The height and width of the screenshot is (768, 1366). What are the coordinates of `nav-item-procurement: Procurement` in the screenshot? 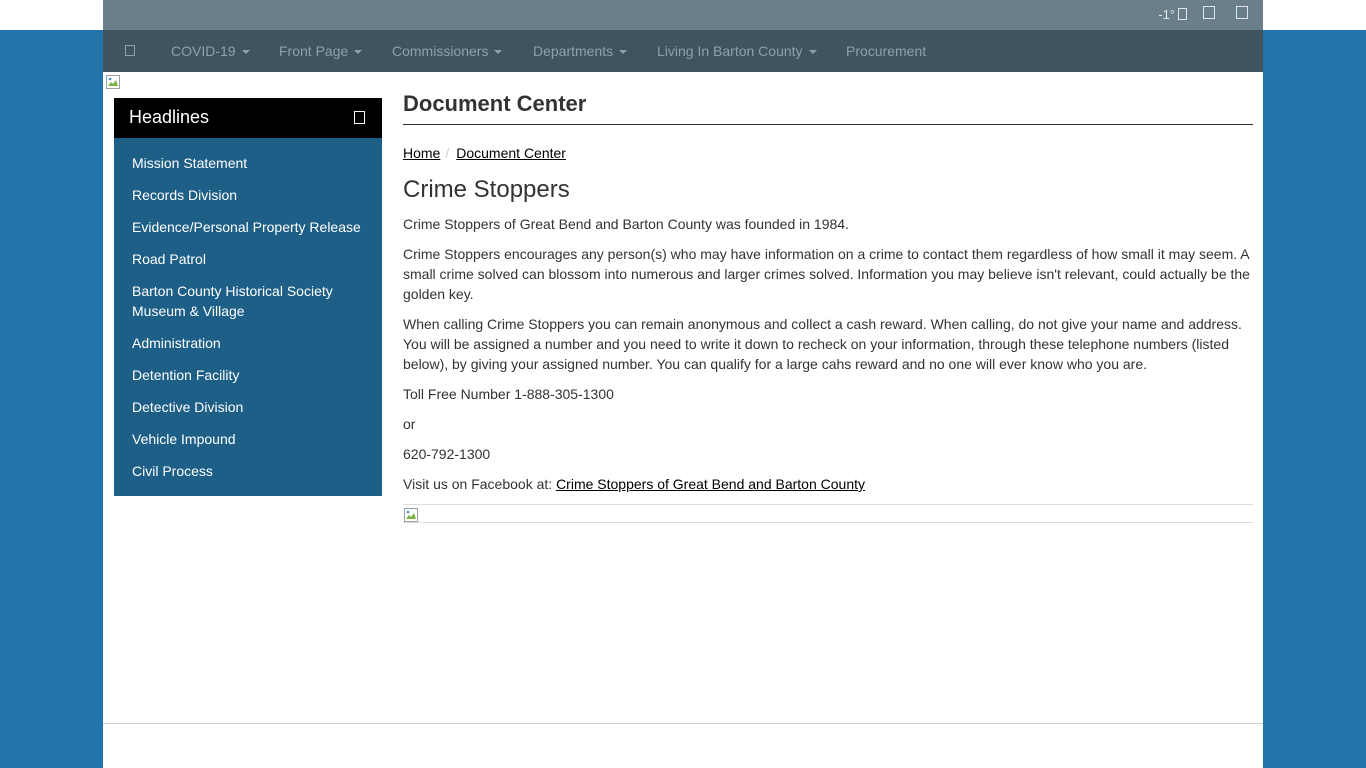 It's located at (886, 51).